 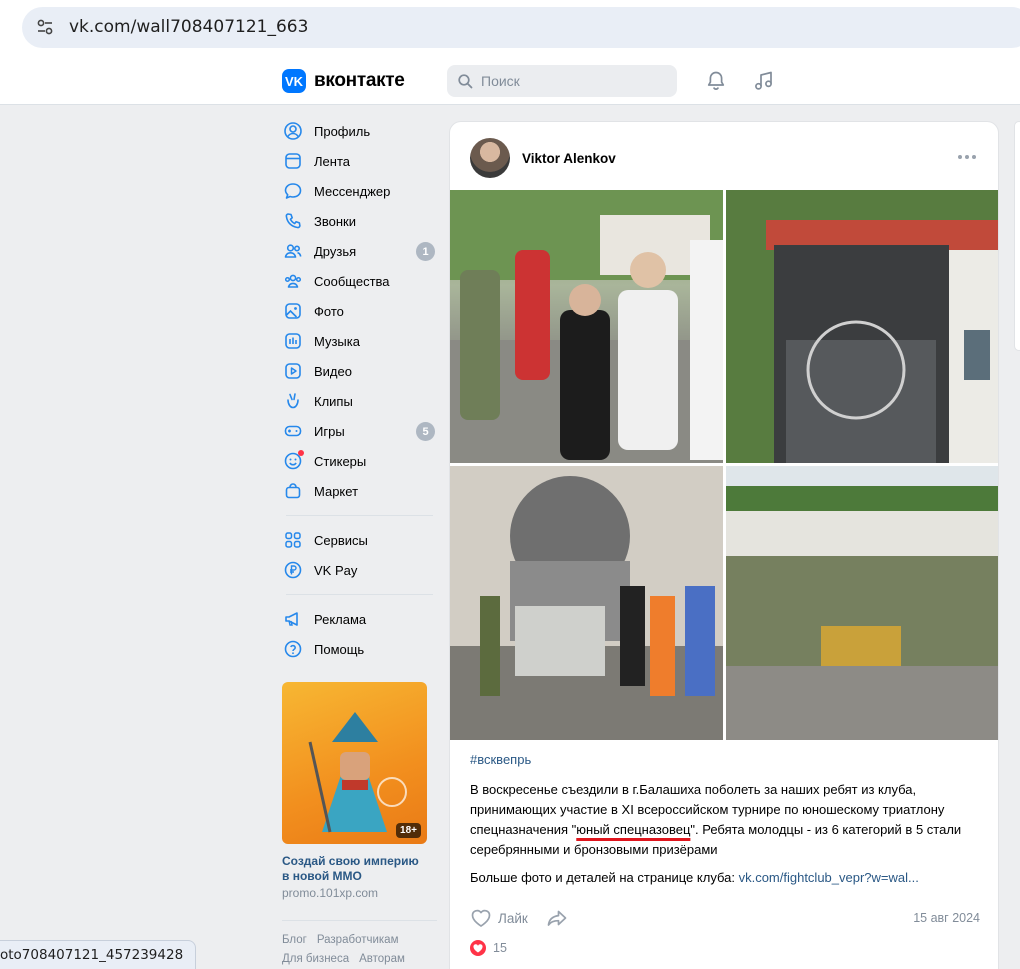 I want to click on sidebar-item-label: Игры, so click(x=329, y=431).